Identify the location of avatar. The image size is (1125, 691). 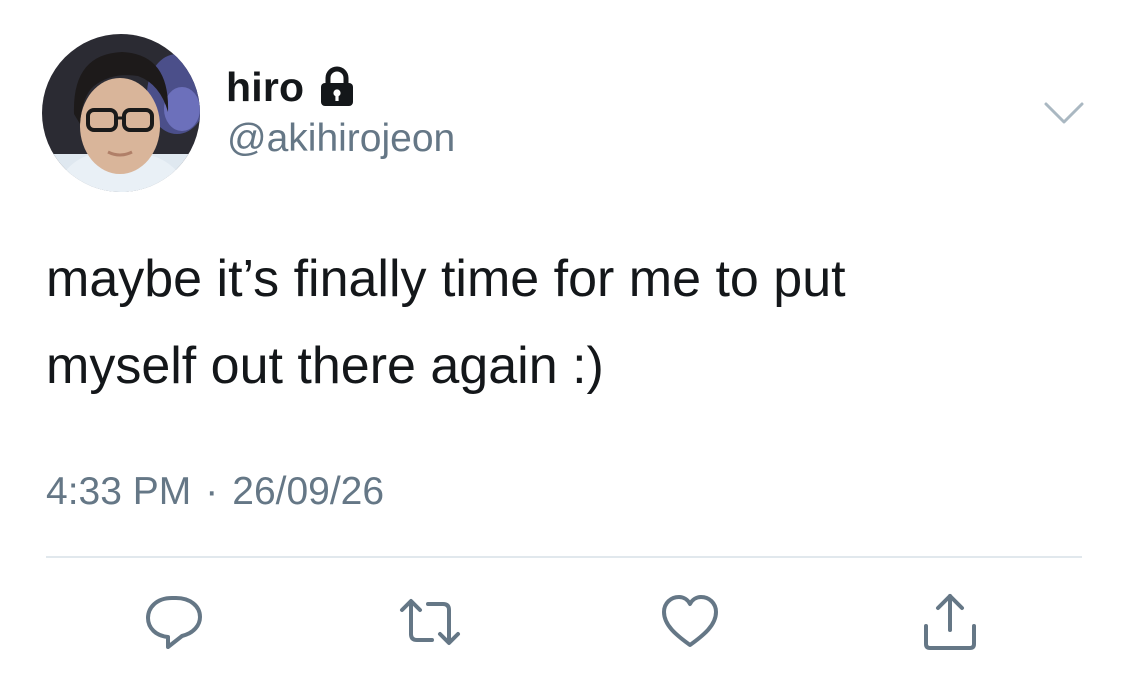
(121, 113).